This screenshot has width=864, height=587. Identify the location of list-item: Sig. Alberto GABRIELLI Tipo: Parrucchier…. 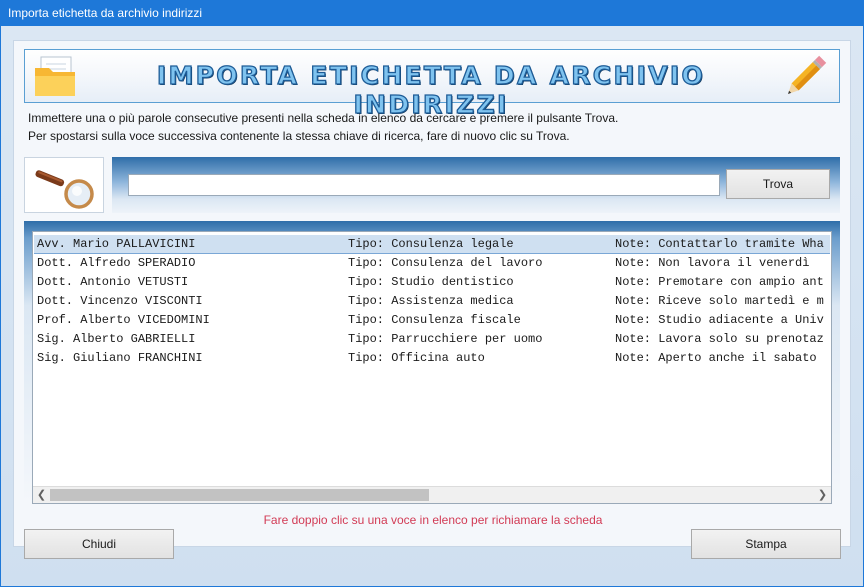
(432, 339).